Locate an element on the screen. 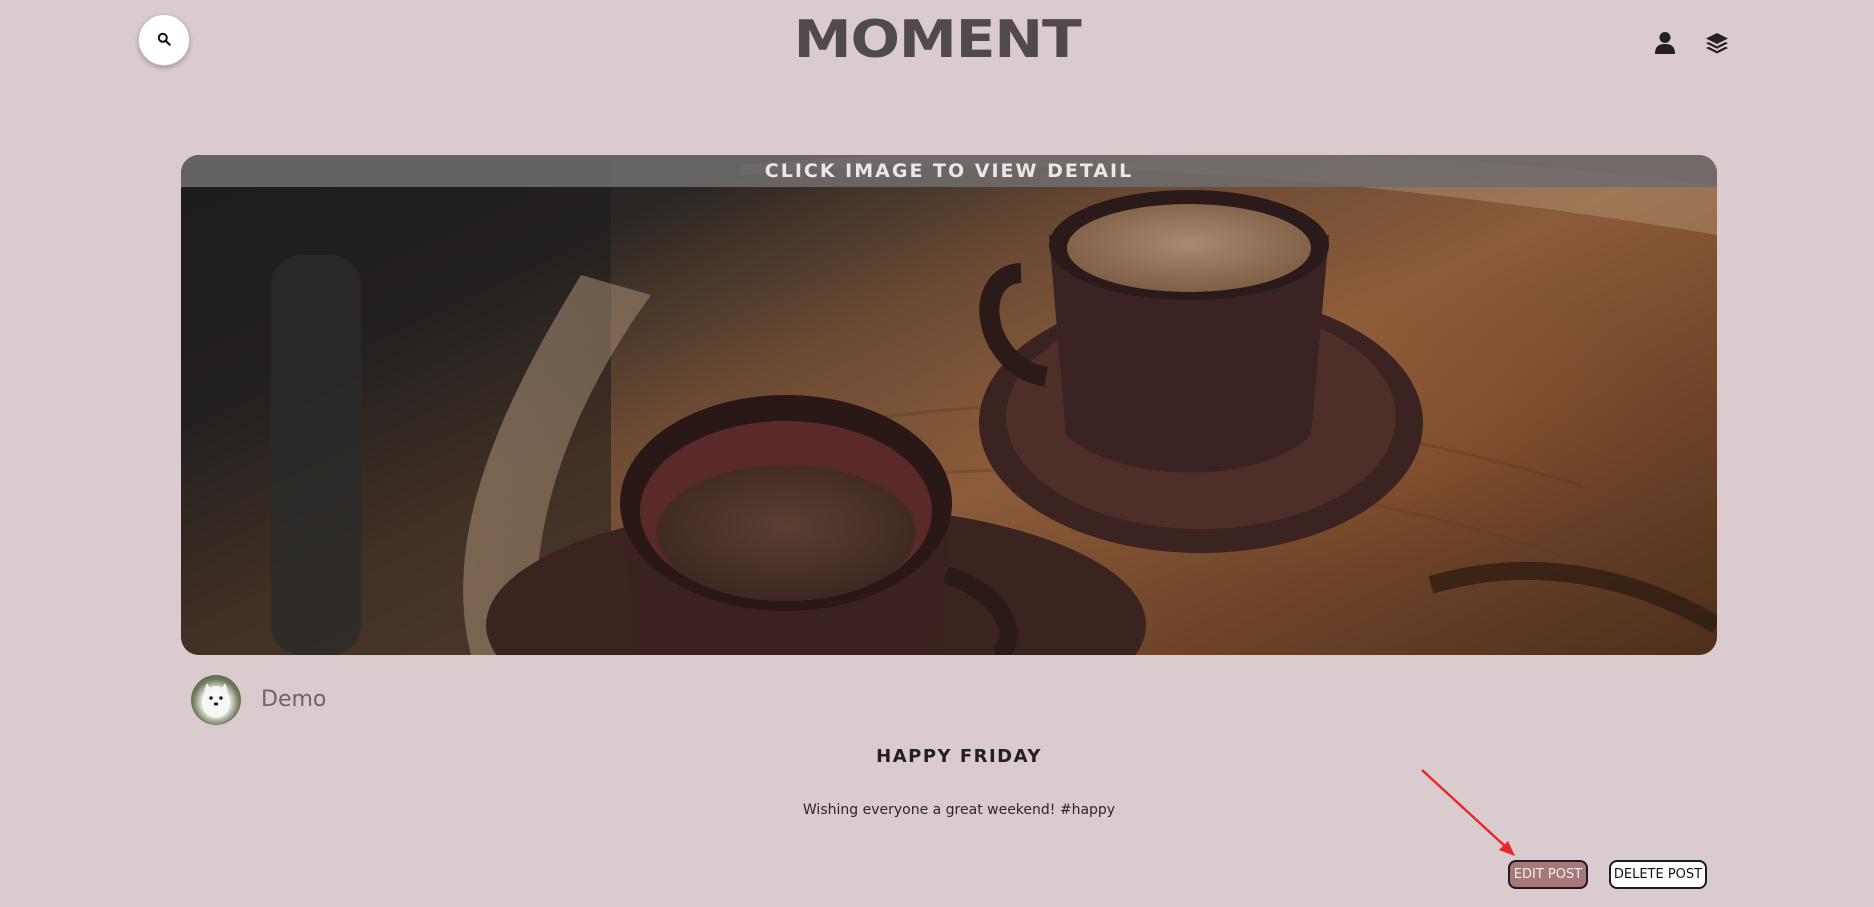 This screenshot has height=907, width=1874. dog-avatar-icon is located at coordinates (216, 700).